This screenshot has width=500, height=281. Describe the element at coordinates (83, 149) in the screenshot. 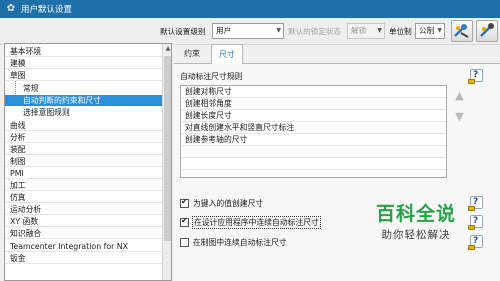

I see `tree-item-assembly: 装配` at that location.